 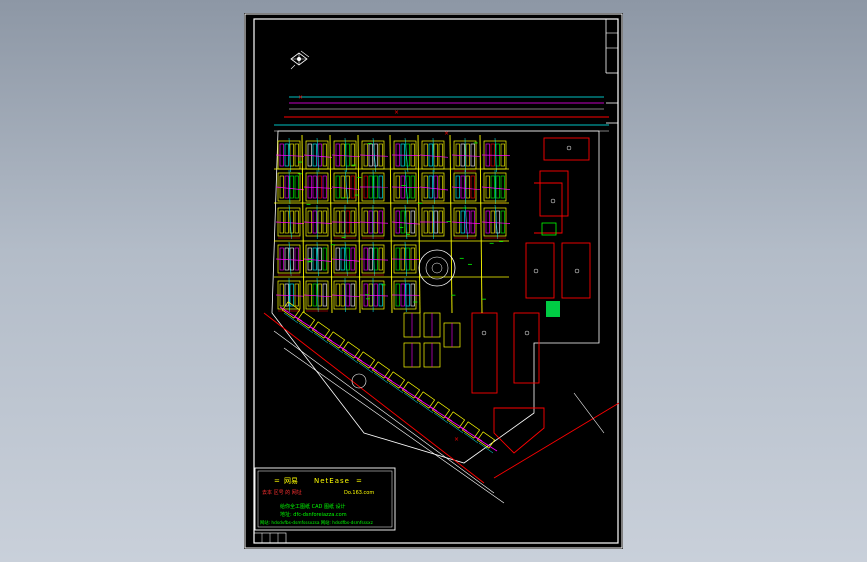 What do you see at coordinates (437, 268) in the screenshot?
I see `central-plaza` at bounding box center [437, 268].